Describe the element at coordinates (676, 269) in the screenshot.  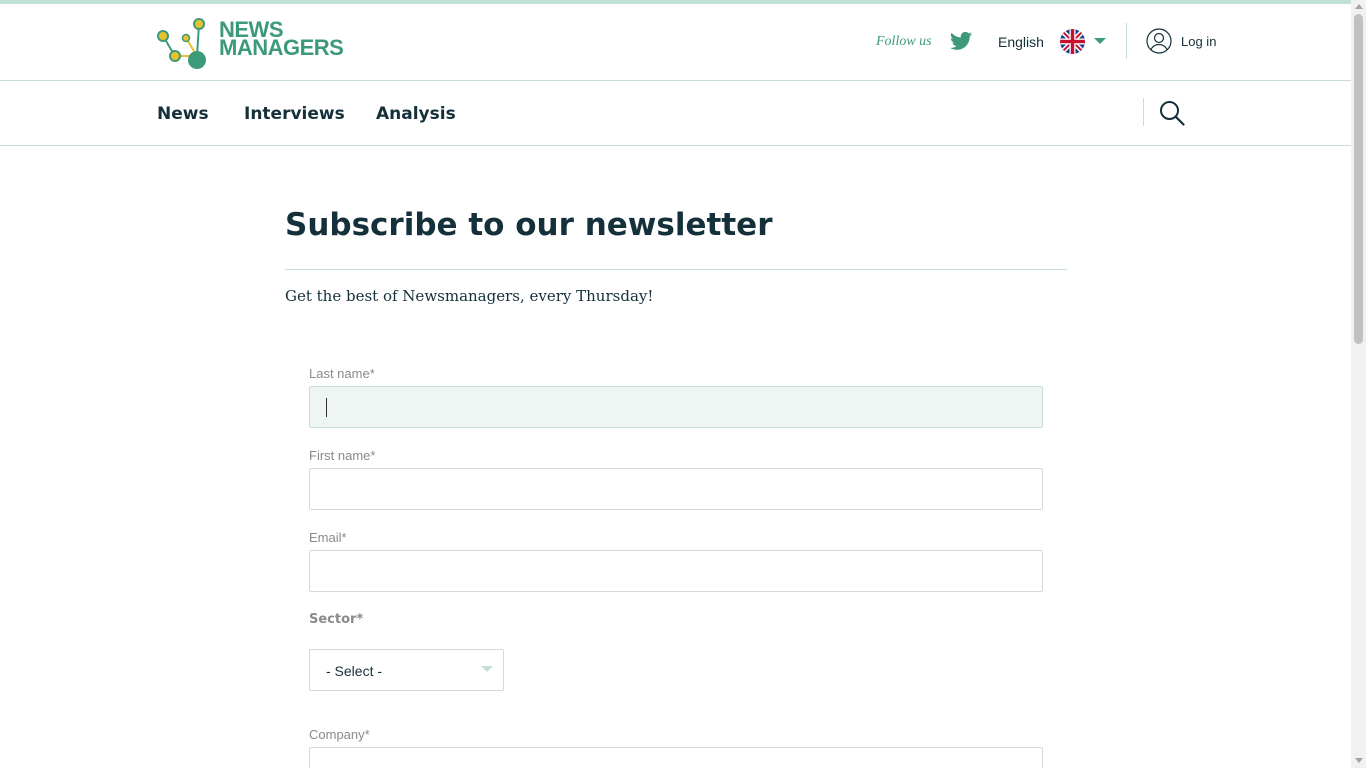
I see `title-divider` at that location.